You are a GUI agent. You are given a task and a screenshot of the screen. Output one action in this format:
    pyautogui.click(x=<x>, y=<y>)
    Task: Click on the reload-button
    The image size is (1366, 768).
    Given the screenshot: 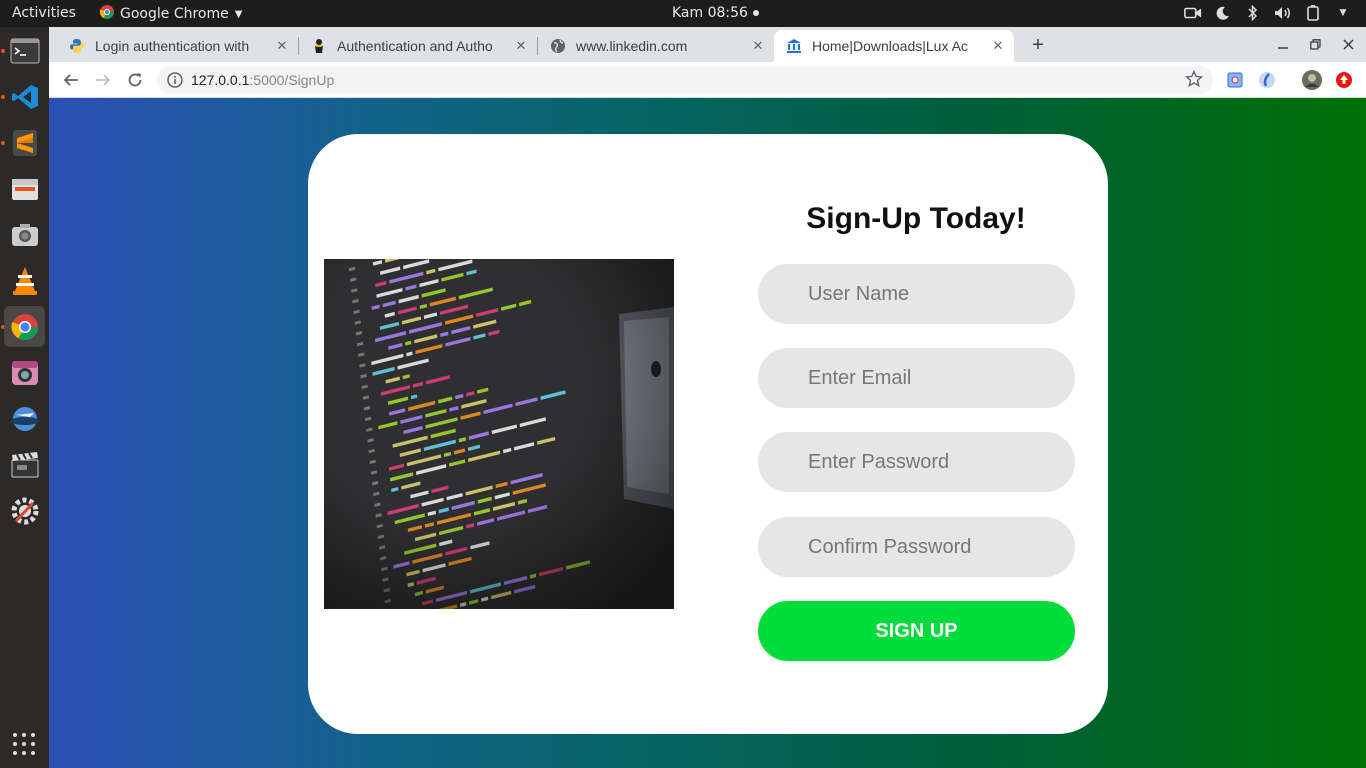 What is the action you would take?
    pyautogui.click(x=135, y=80)
    